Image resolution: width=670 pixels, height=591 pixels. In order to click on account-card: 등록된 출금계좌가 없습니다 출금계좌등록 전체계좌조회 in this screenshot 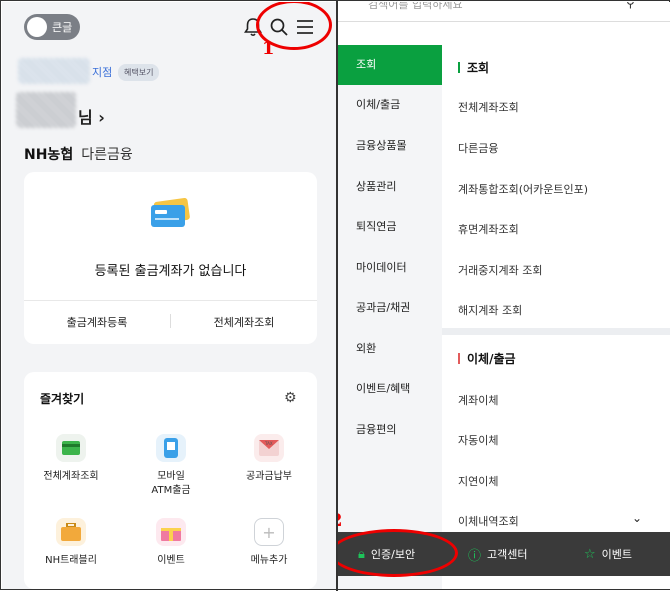, I will do `click(170, 258)`.